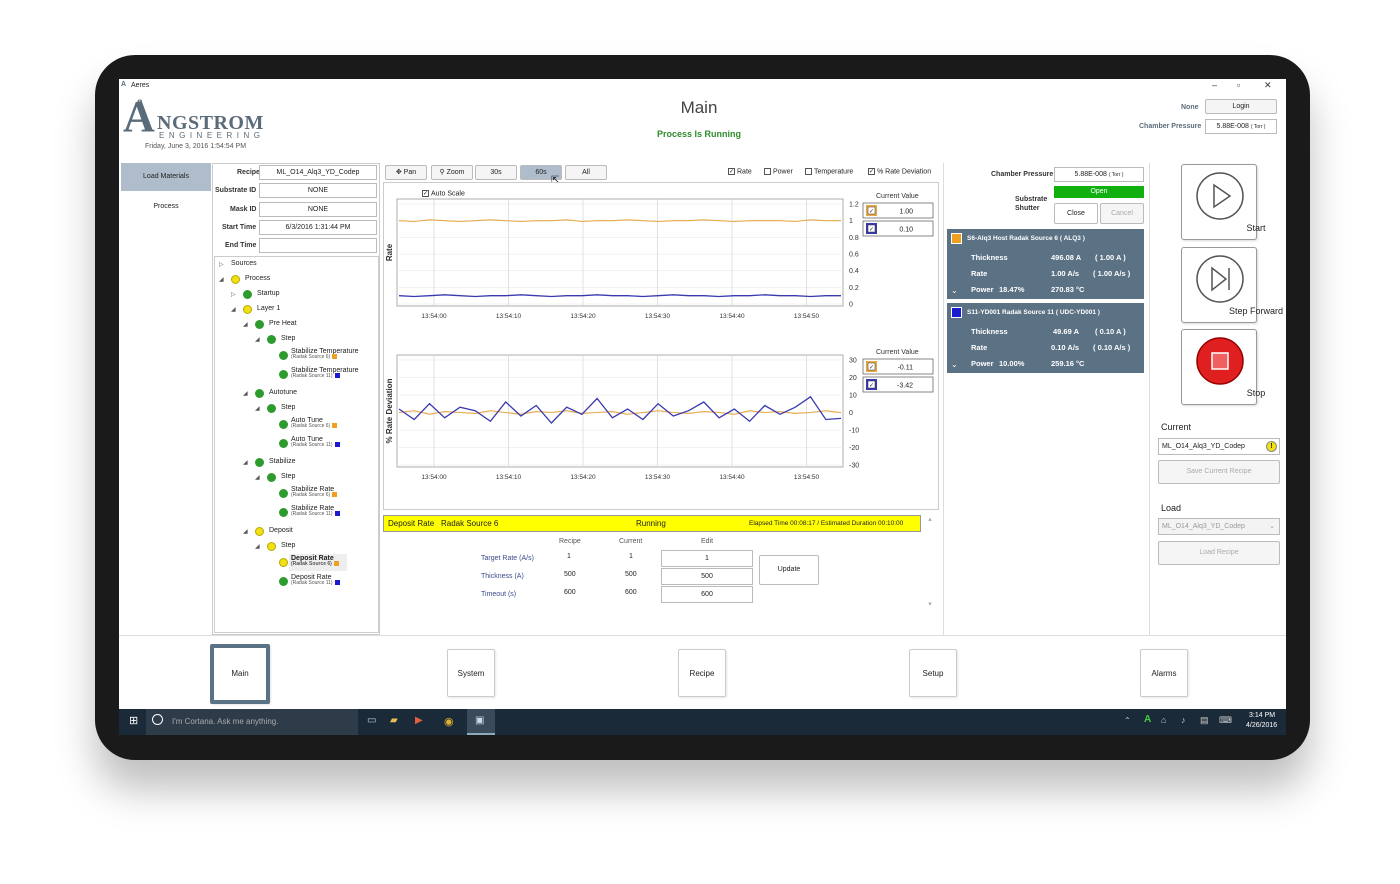  What do you see at coordinates (702, 673) in the screenshot?
I see `nav-recipe: Recipe` at bounding box center [702, 673].